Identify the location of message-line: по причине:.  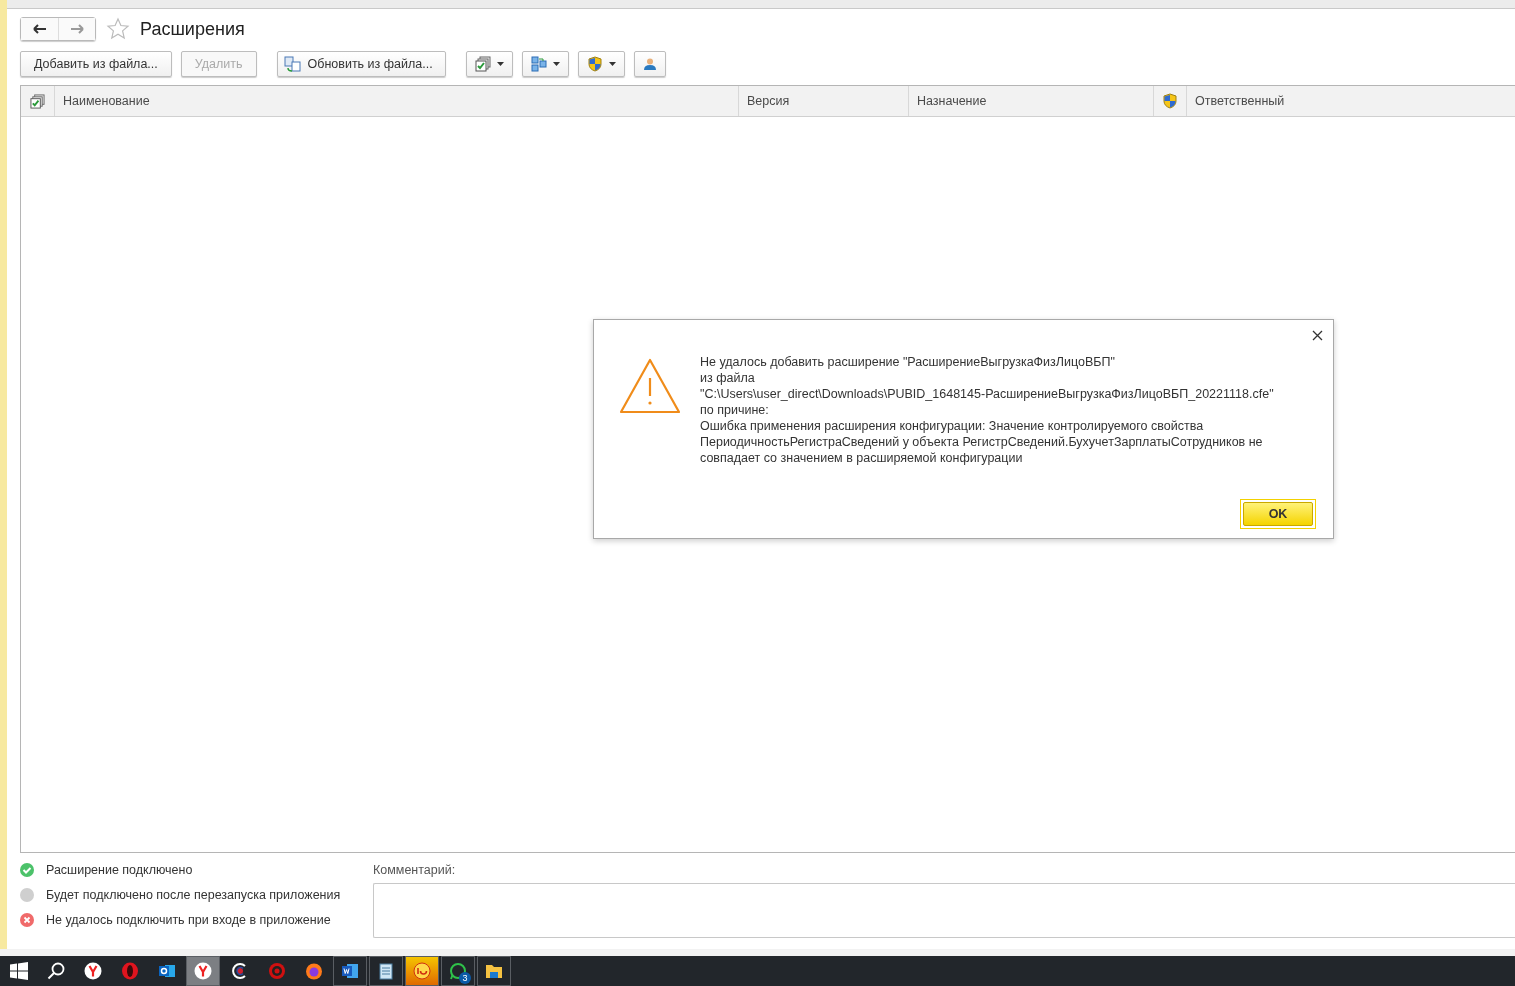
(735, 410).